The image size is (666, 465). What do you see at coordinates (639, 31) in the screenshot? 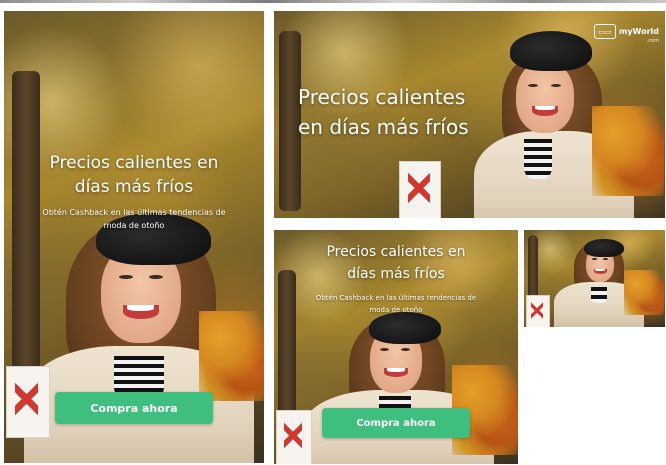
I see `logo-text: myWorld` at bounding box center [639, 31].